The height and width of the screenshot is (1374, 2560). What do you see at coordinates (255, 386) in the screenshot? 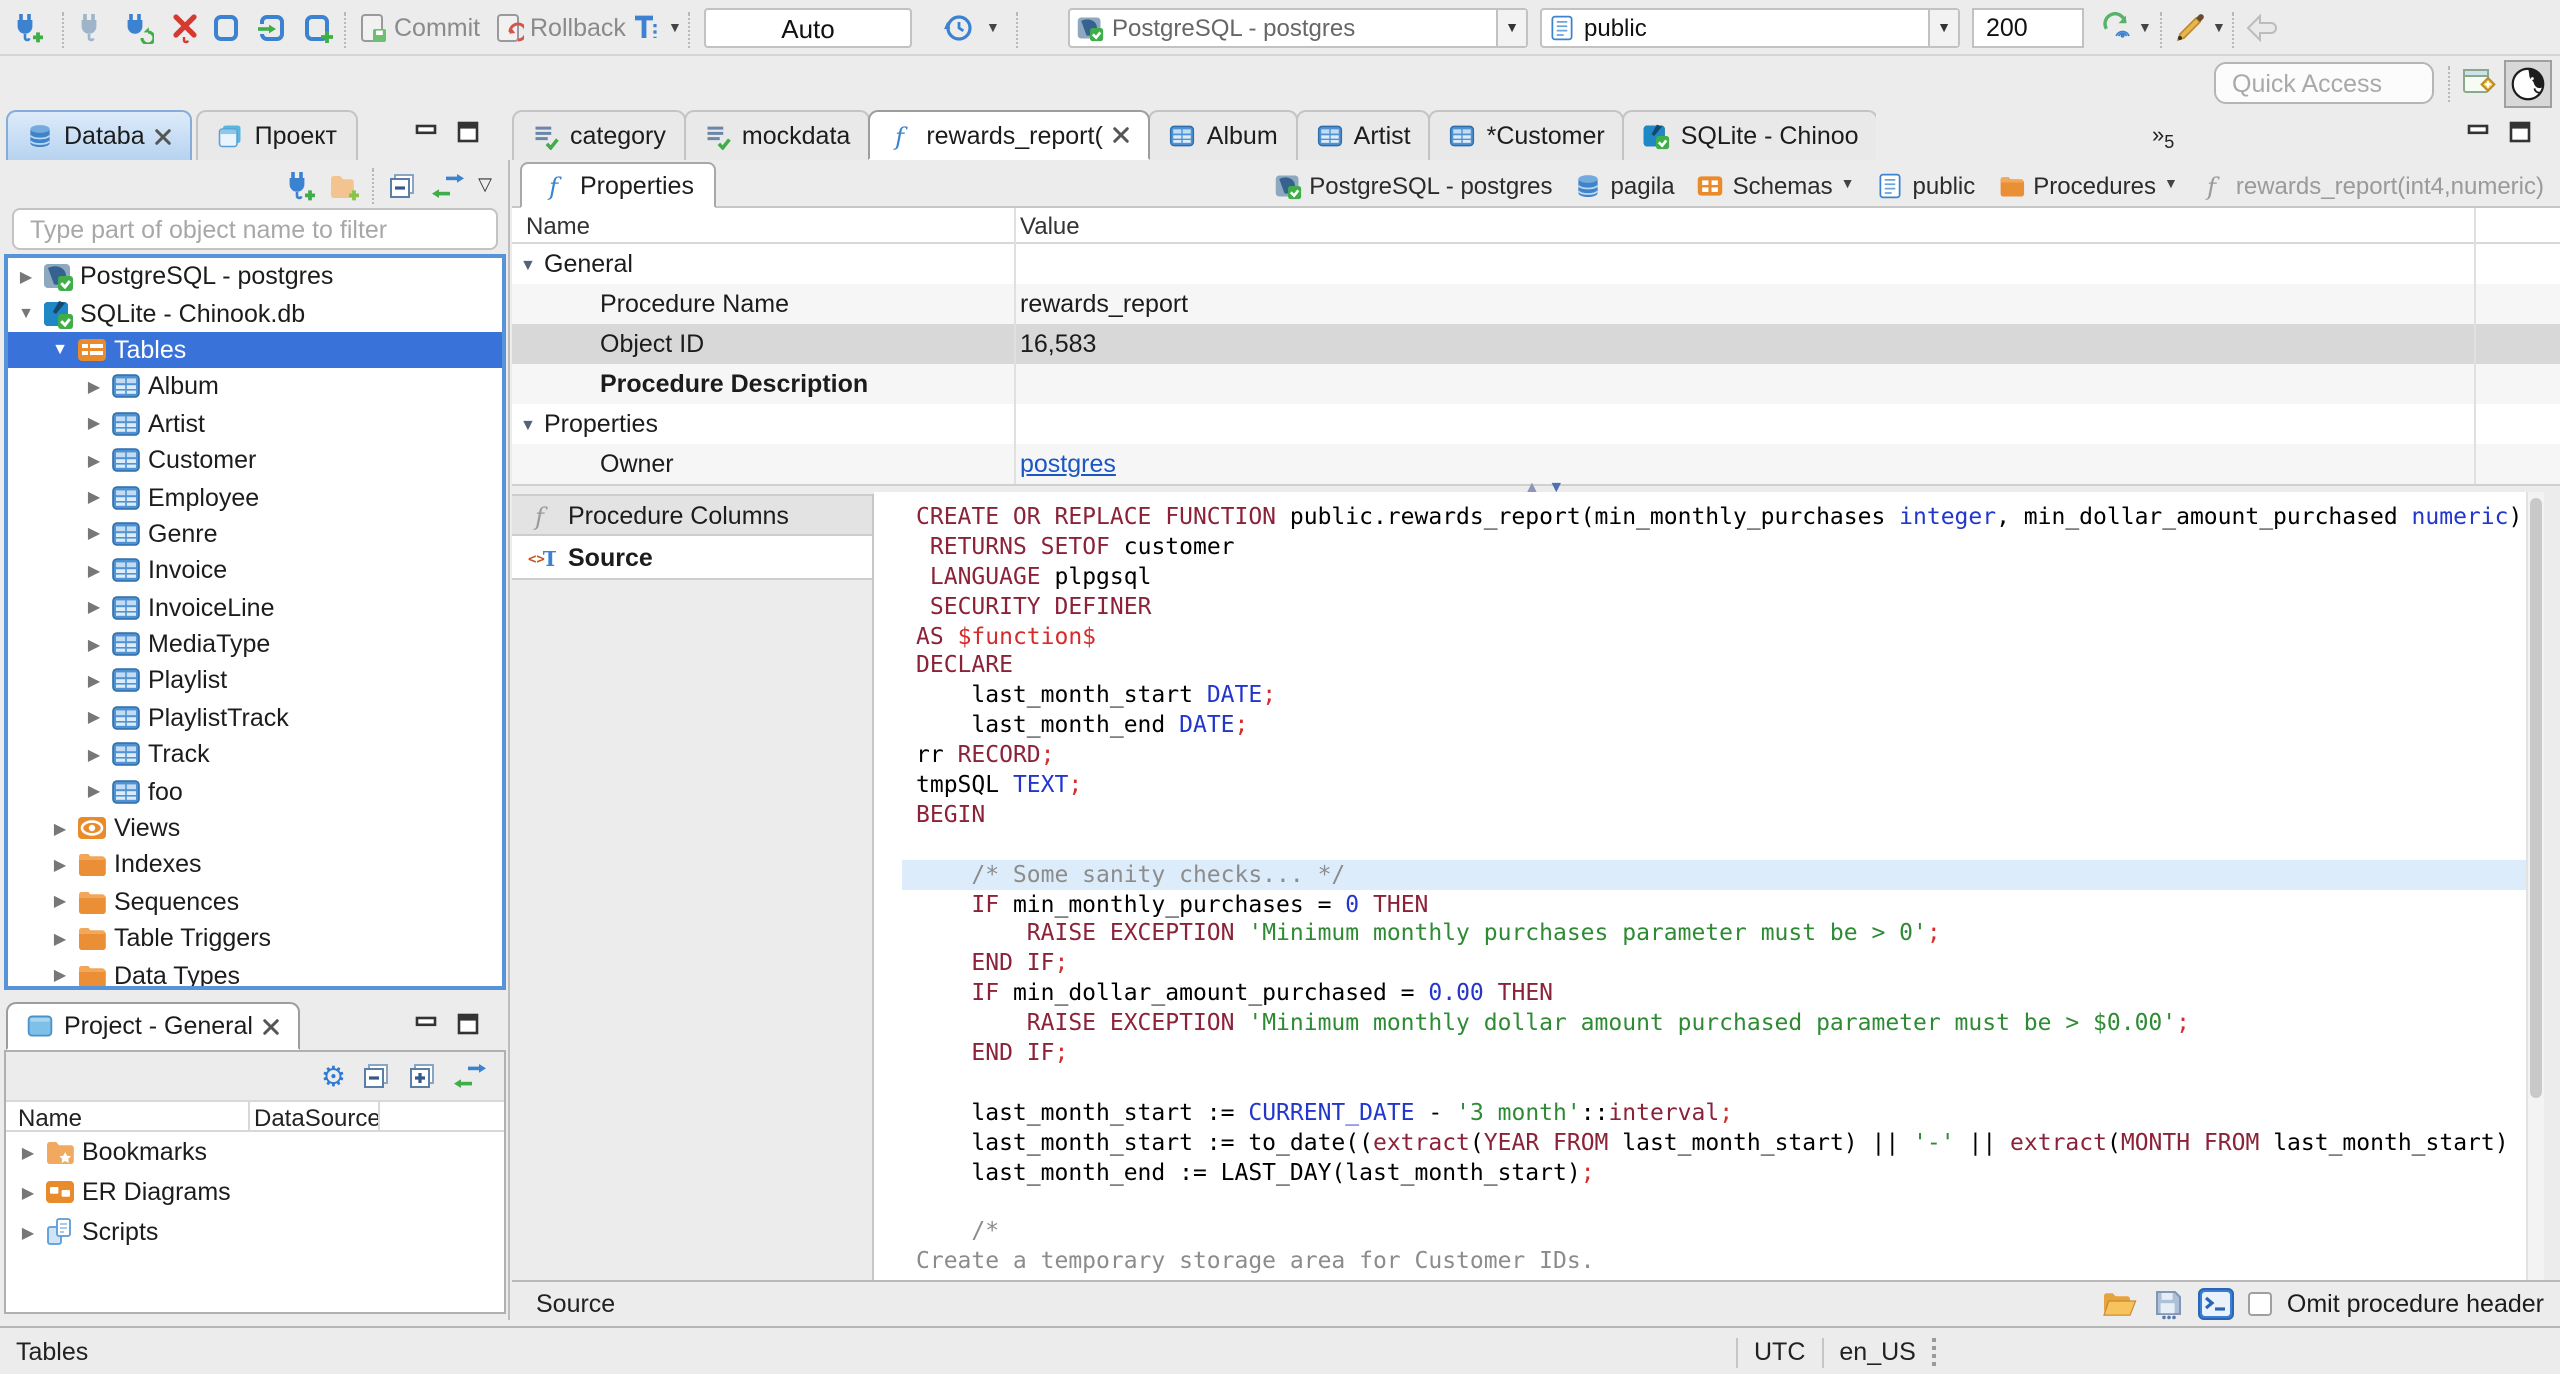
I see `tree-item-album: ▶ Album` at bounding box center [255, 386].